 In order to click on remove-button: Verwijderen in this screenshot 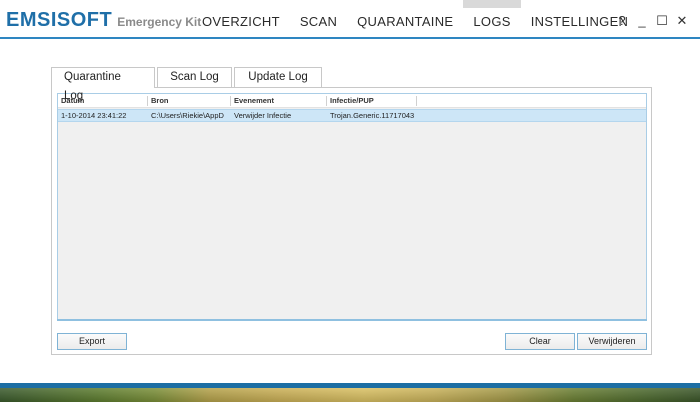, I will do `click(612, 341)`.